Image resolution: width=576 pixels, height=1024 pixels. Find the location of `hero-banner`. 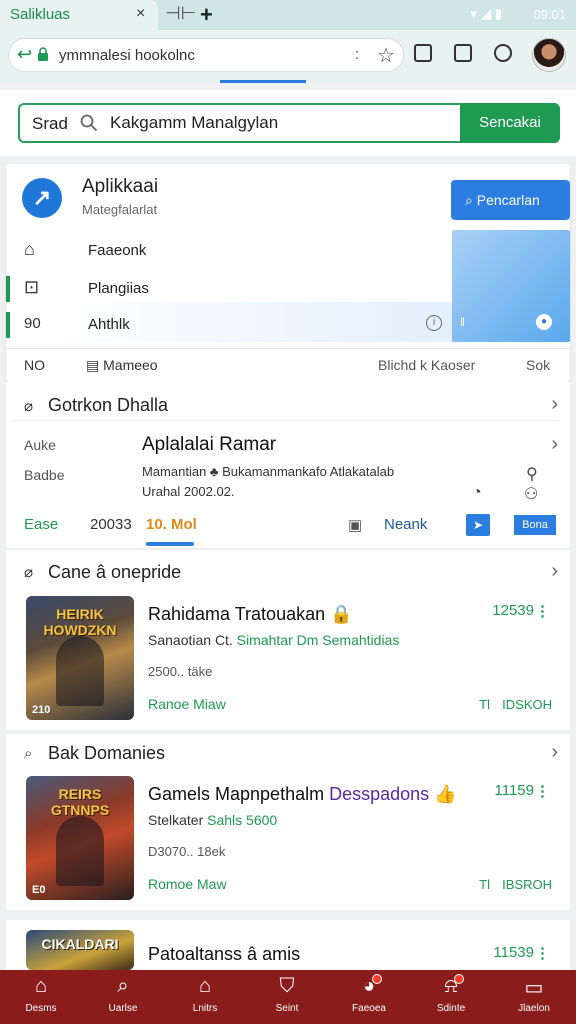

hero-banner is located at coordinates (511, 286).